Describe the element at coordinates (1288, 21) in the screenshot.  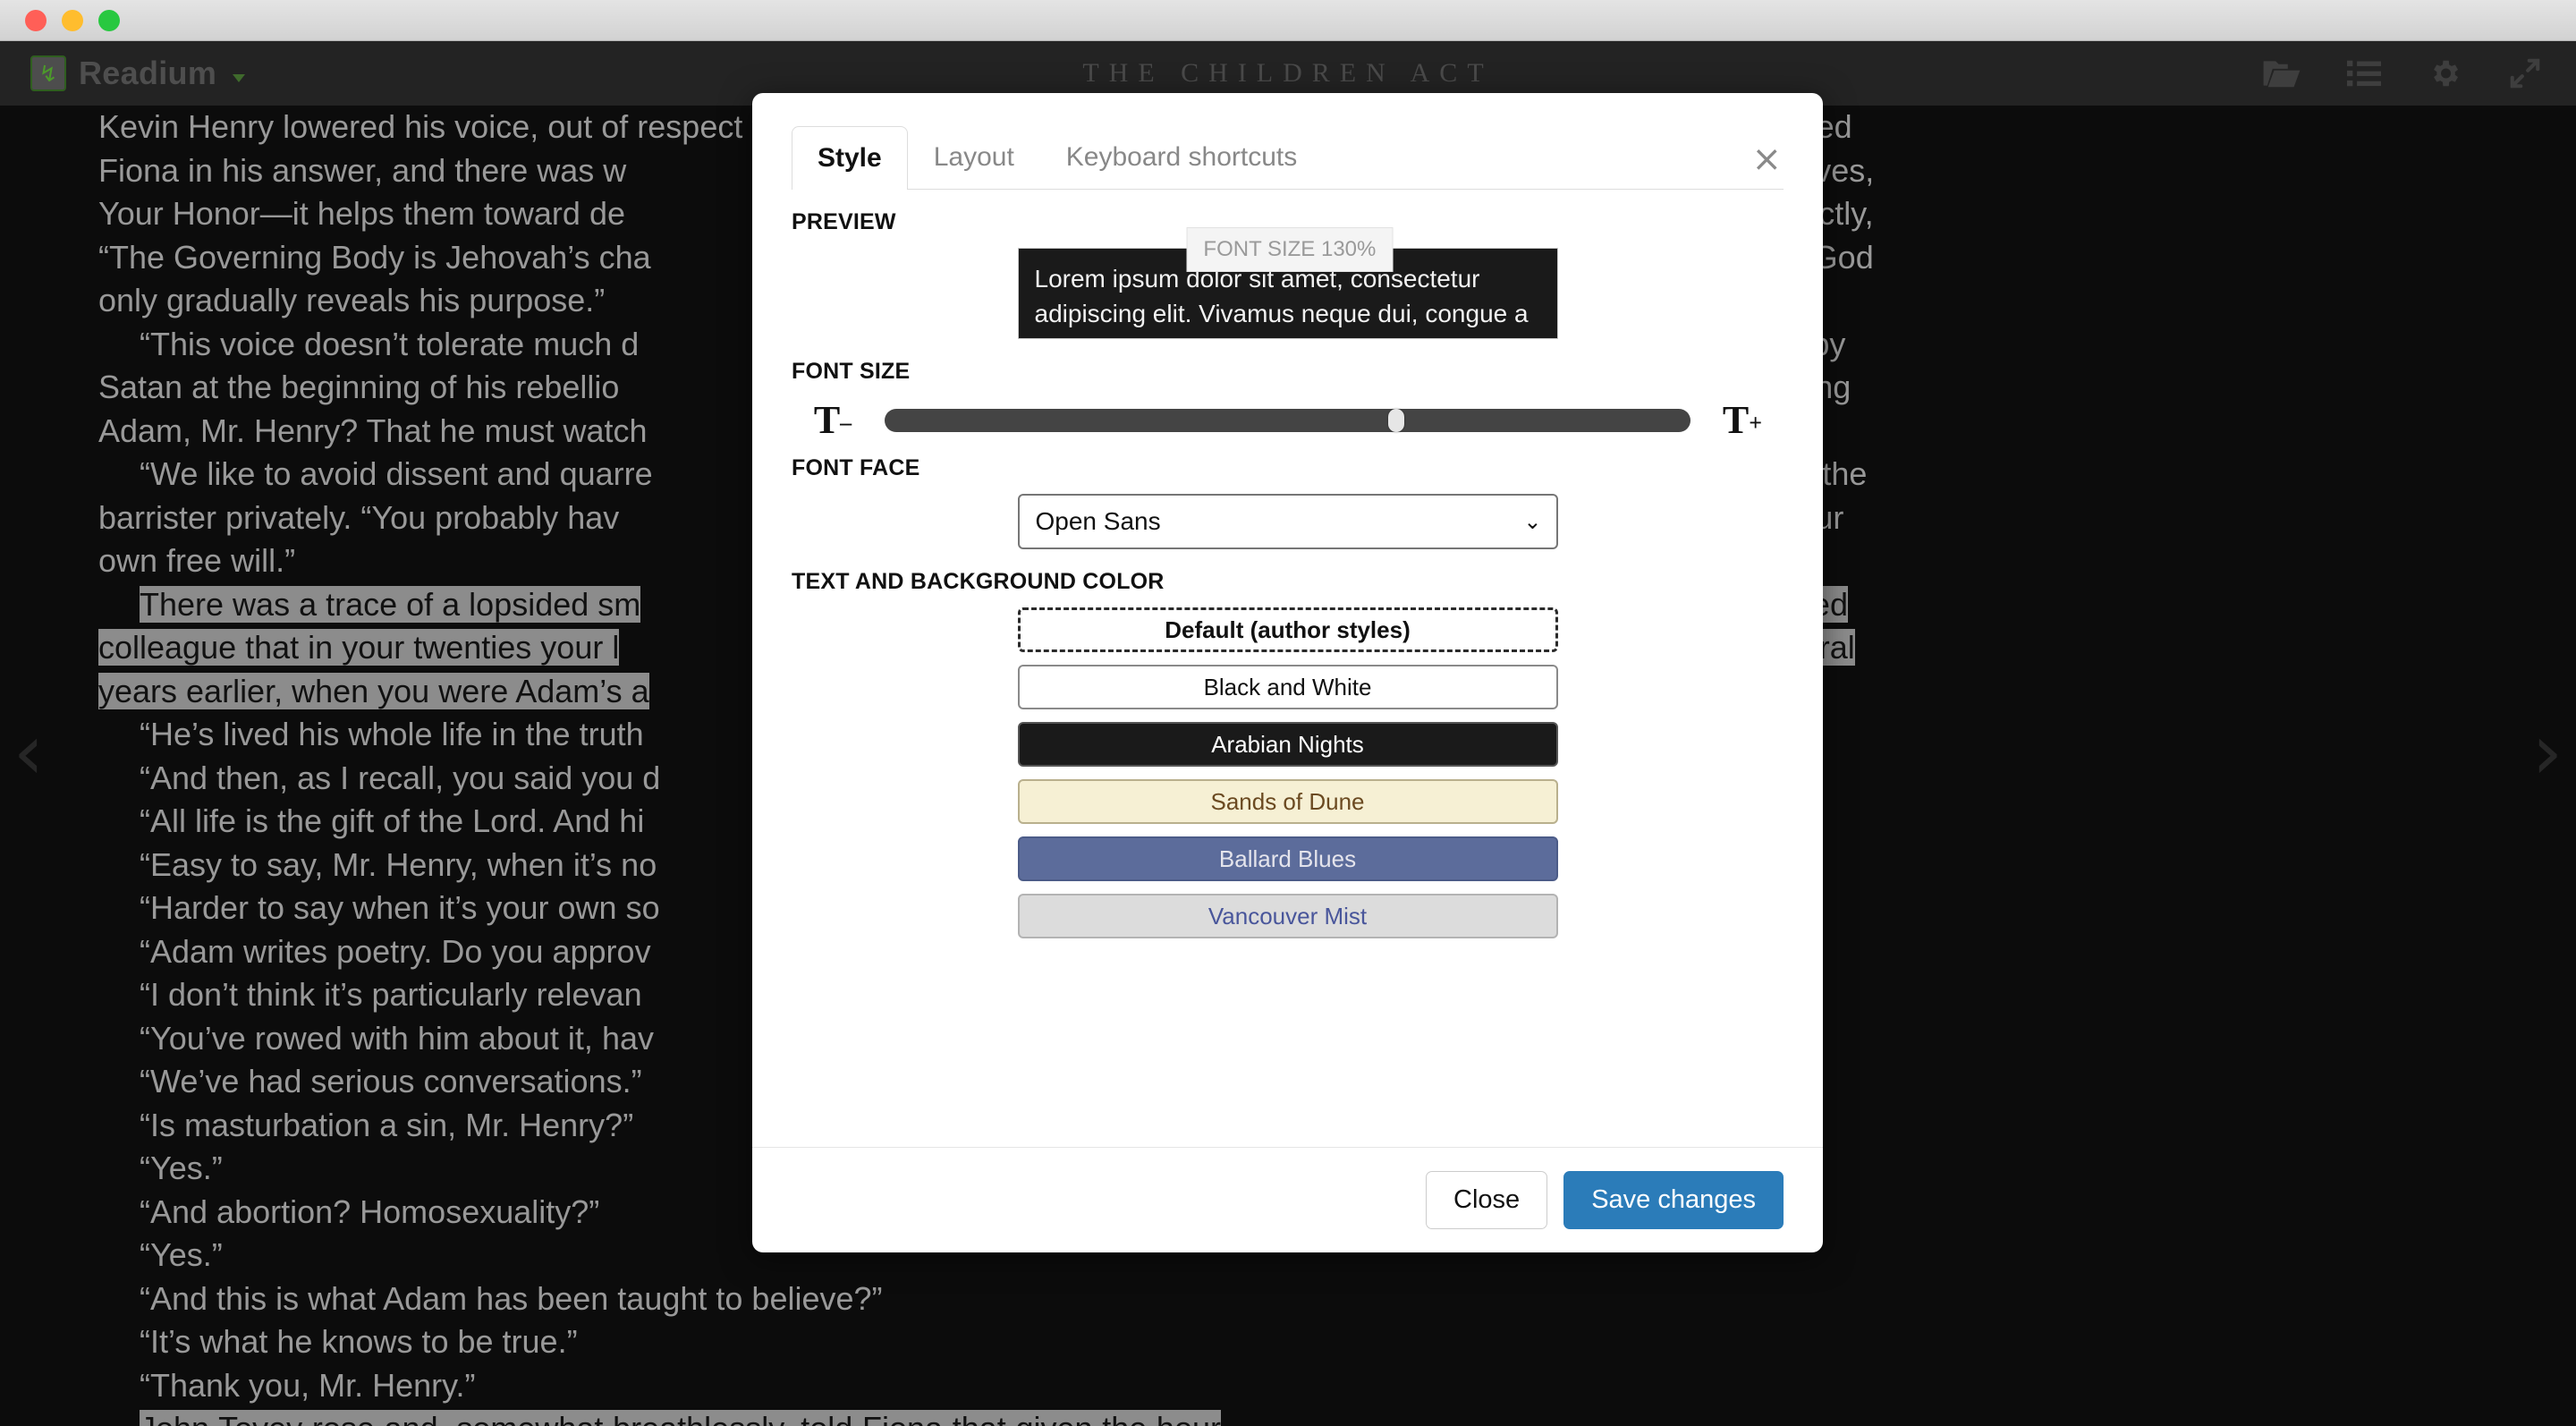
I see `window-title-bar` at that location.